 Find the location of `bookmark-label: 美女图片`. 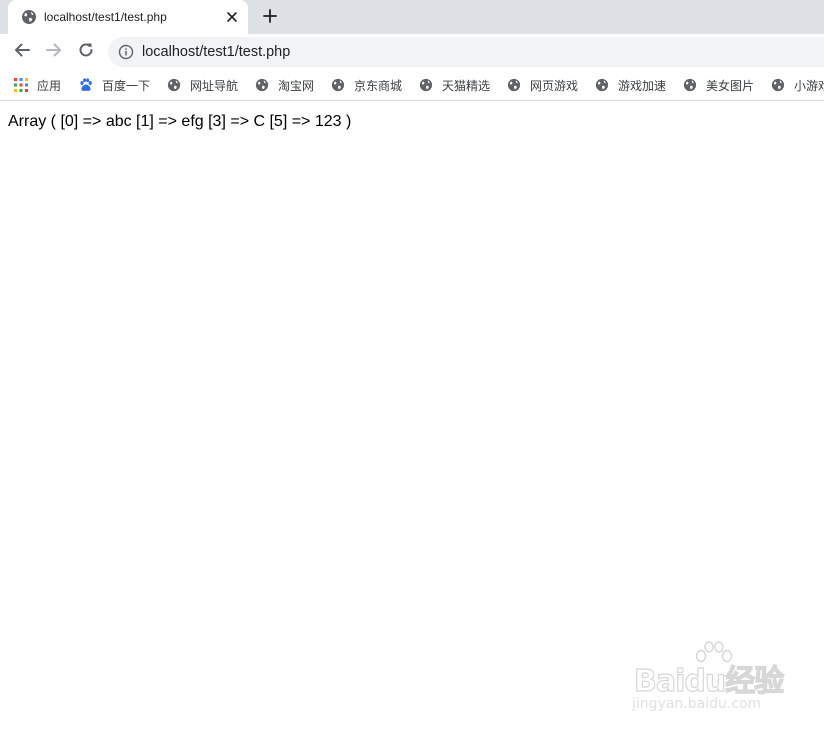

bookmark-label: 美女图片 is located at coordinates (730, 85).